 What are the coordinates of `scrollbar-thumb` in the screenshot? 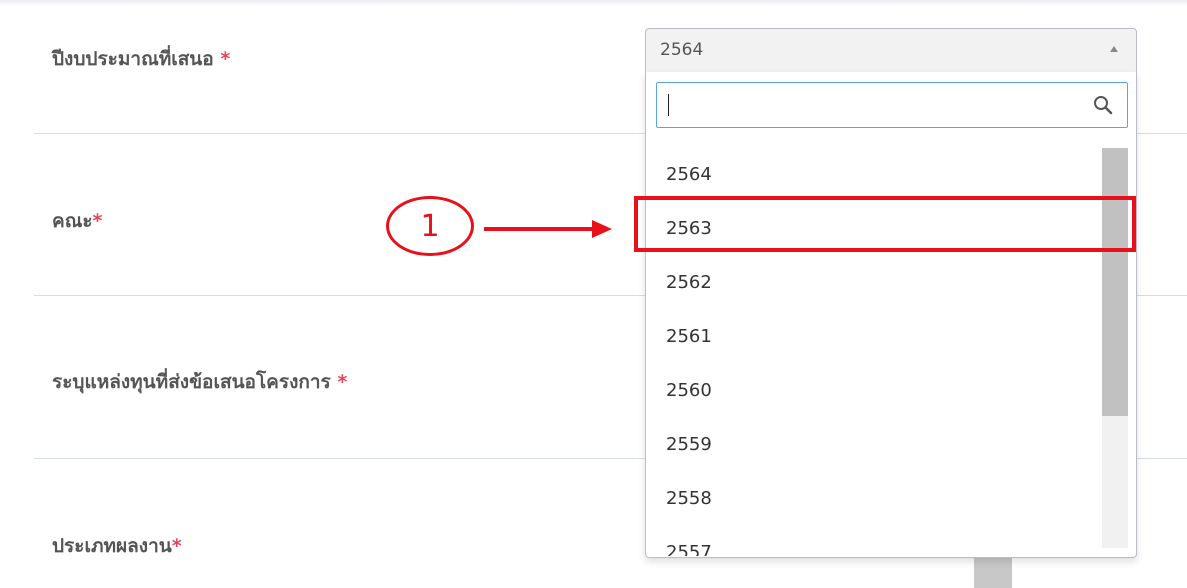 It's located at (1115, 282).